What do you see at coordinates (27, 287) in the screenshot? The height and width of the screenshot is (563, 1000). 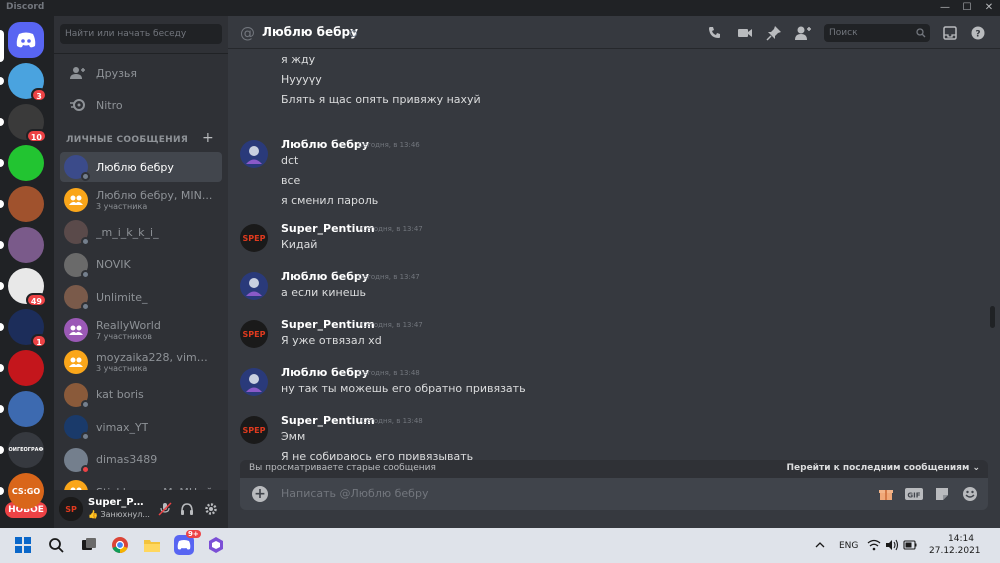 I see `server-icon: 49` at bounding box center [27, 287].